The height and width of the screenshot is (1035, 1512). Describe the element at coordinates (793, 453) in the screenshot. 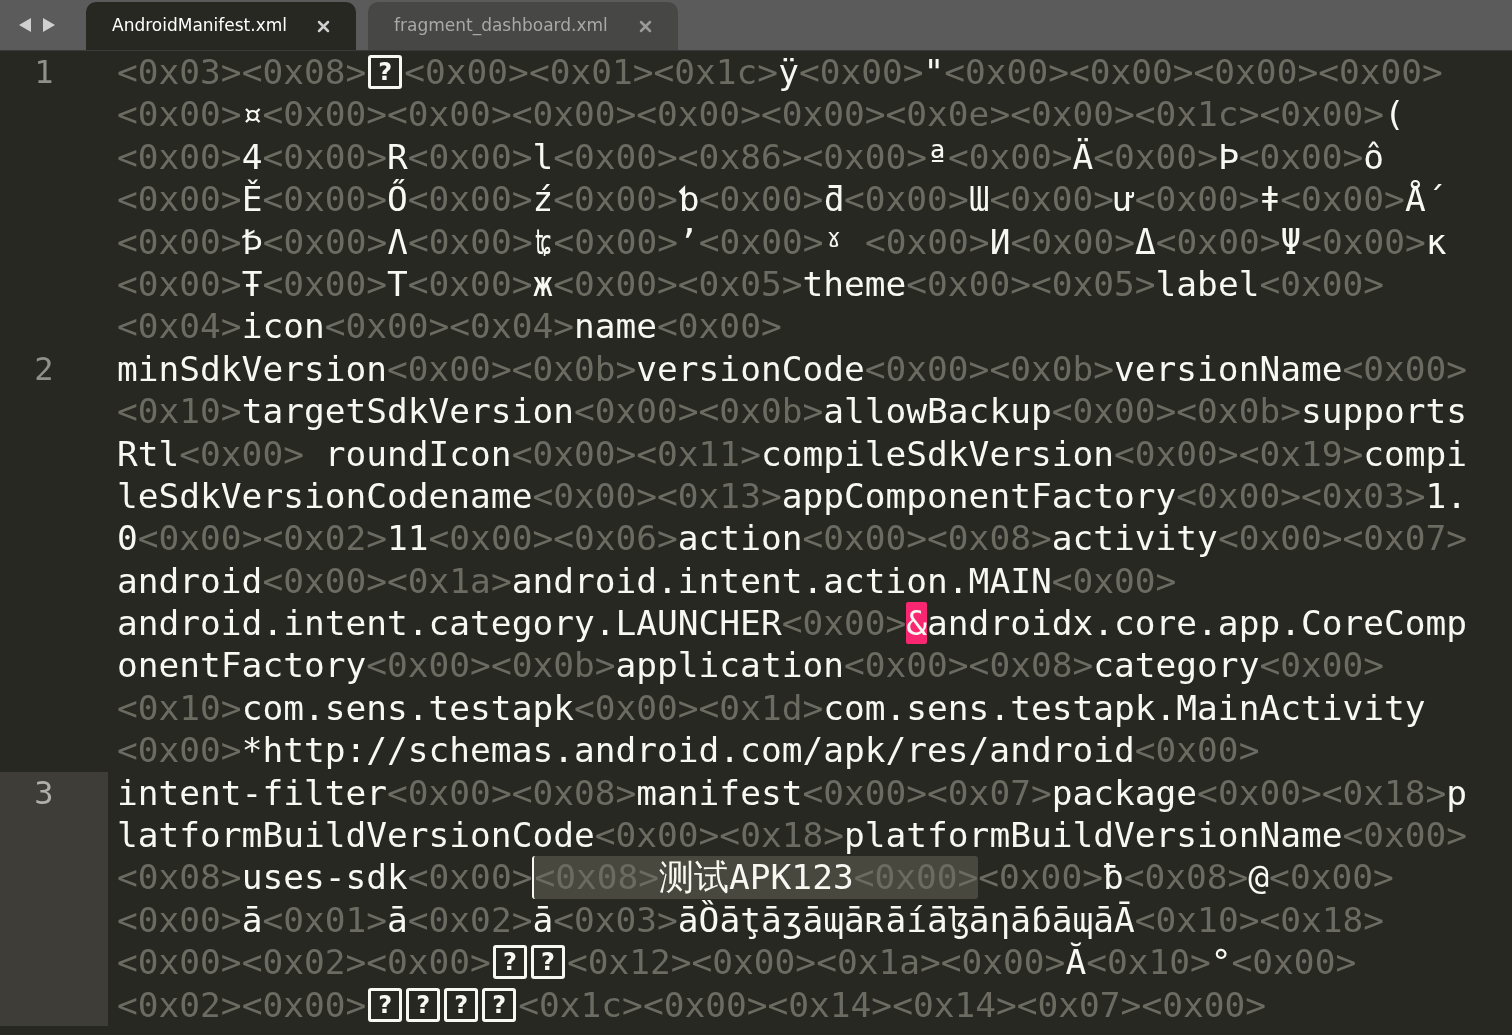

I see `code-text: Rtl<0x00> roundIcon<0x00><0x11>compileSdkVersion<0x00><0x19>compi` at that location.